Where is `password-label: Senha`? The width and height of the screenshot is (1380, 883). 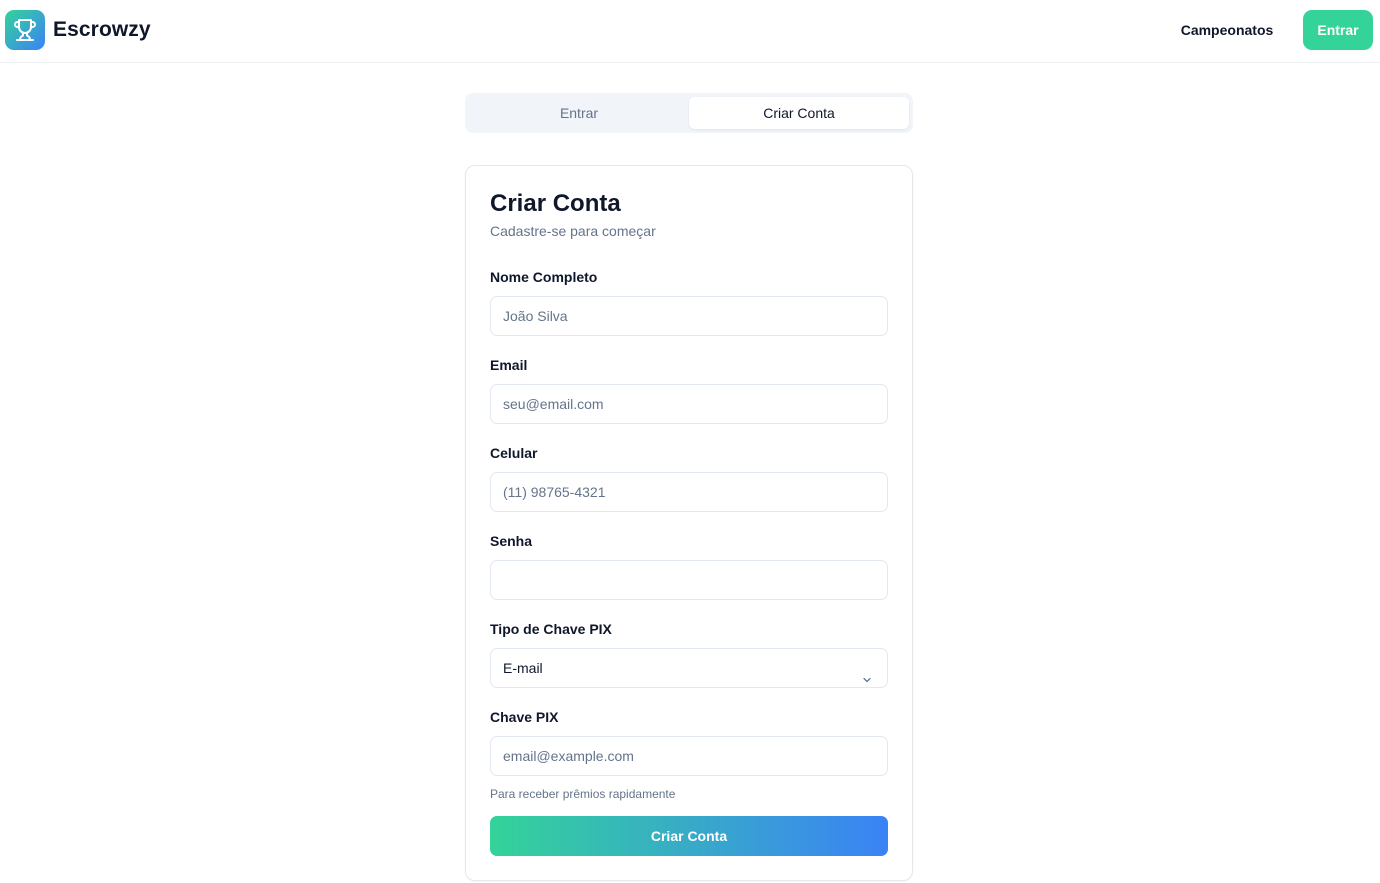
password-label: Senha is located at coordinates (511, 541).